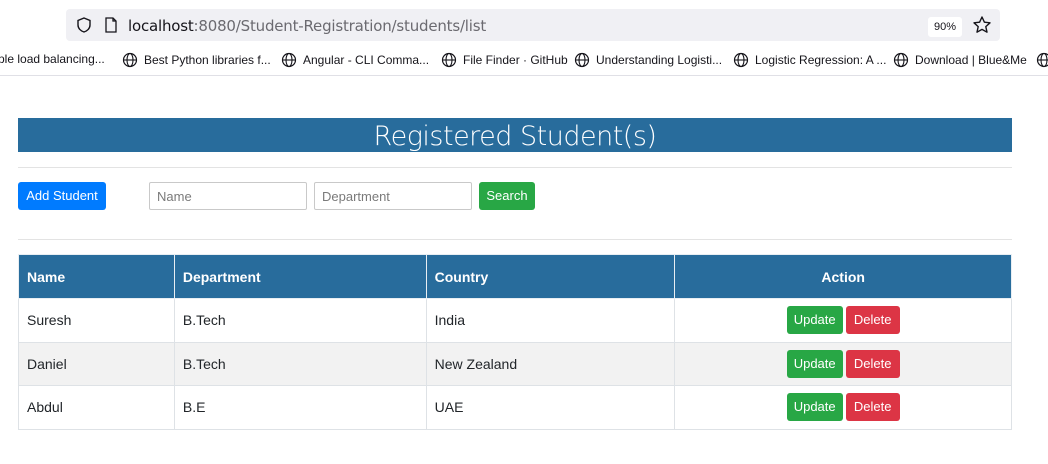  Describe the element at coordinates (96, 320) in the screenshot. I see `cell-name: Suresh` at that location.